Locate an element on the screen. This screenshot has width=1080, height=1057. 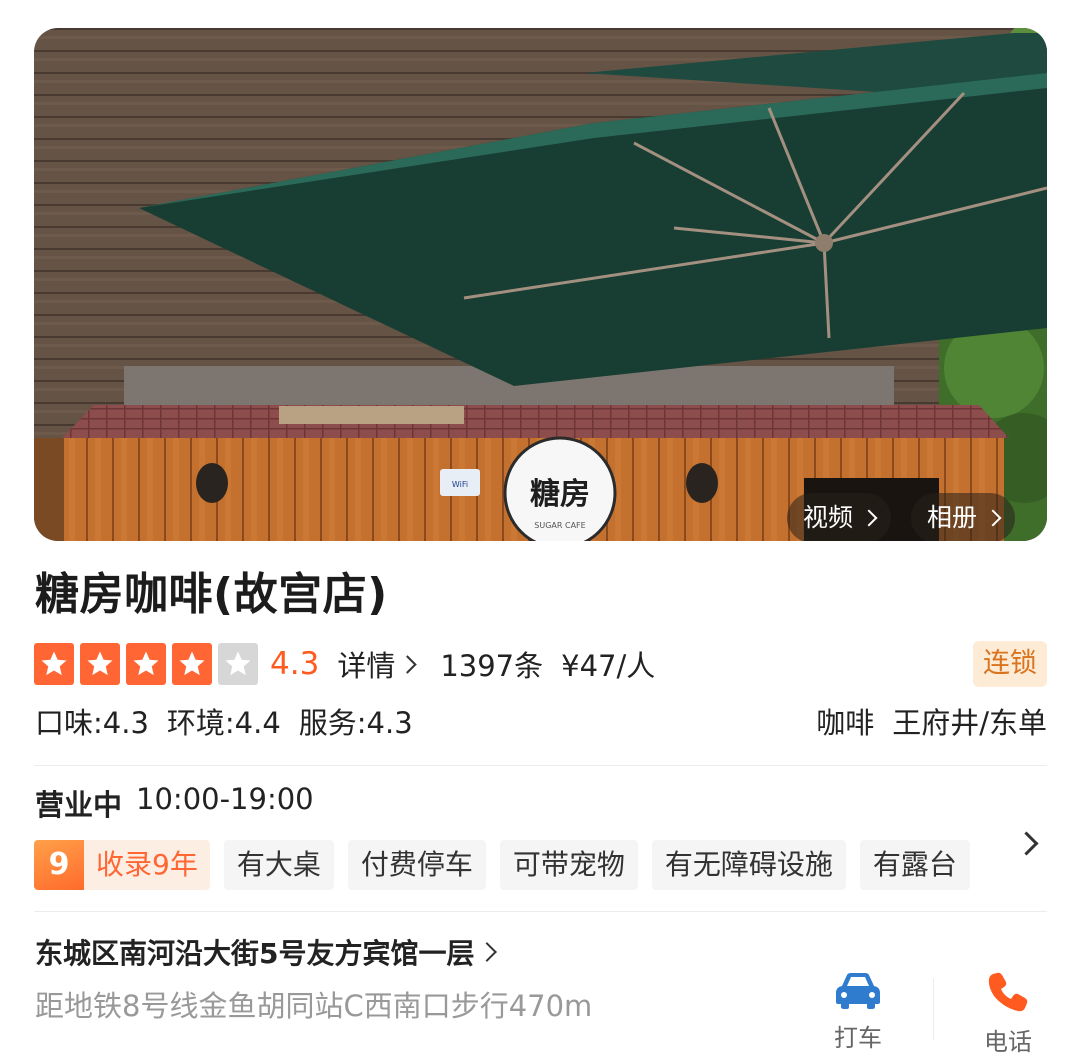
sub-scores: 口味:4.3 环境:4.4 服务:4.3 is located at coordinates (224, 721).